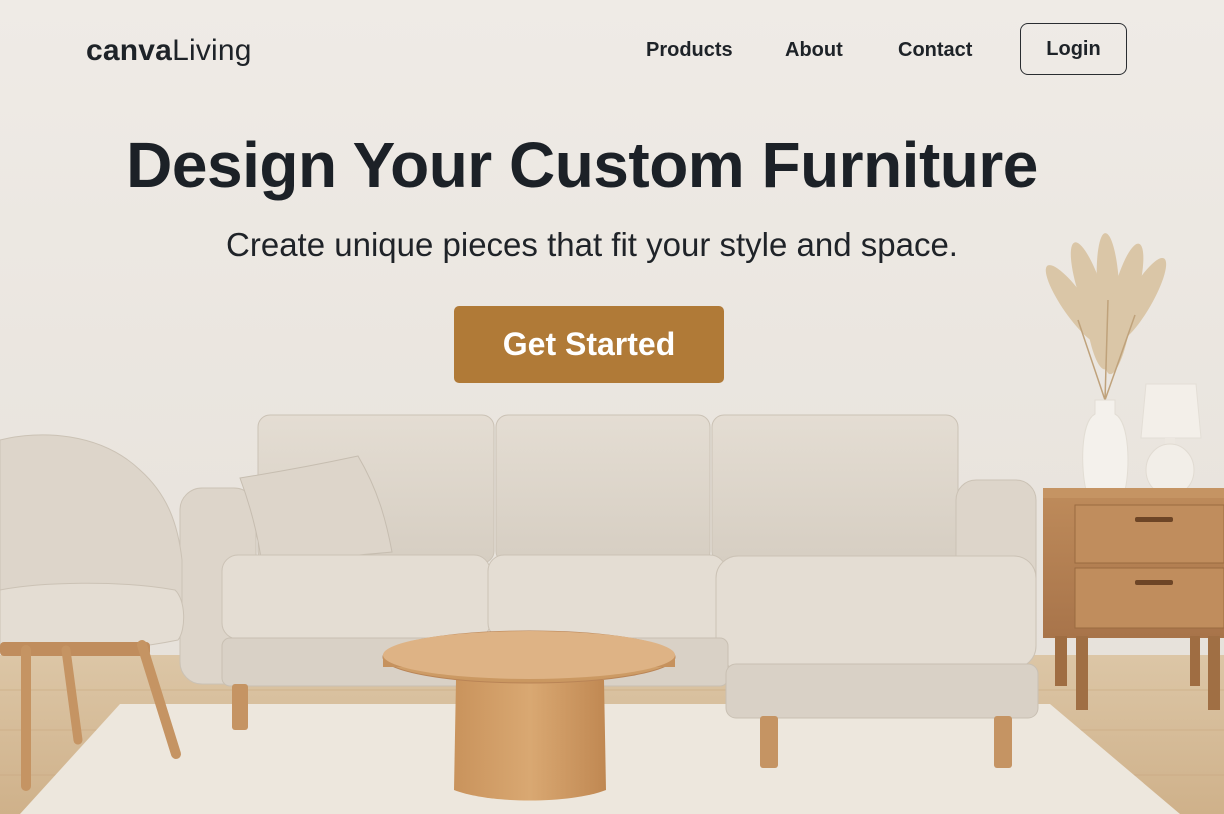 The width and height of the screenshot is (1224, 814). What do you see at coordinates (589, 344) in the screenshot?
I see `get-started-button: Get Started` at bounding box center [589, 344].